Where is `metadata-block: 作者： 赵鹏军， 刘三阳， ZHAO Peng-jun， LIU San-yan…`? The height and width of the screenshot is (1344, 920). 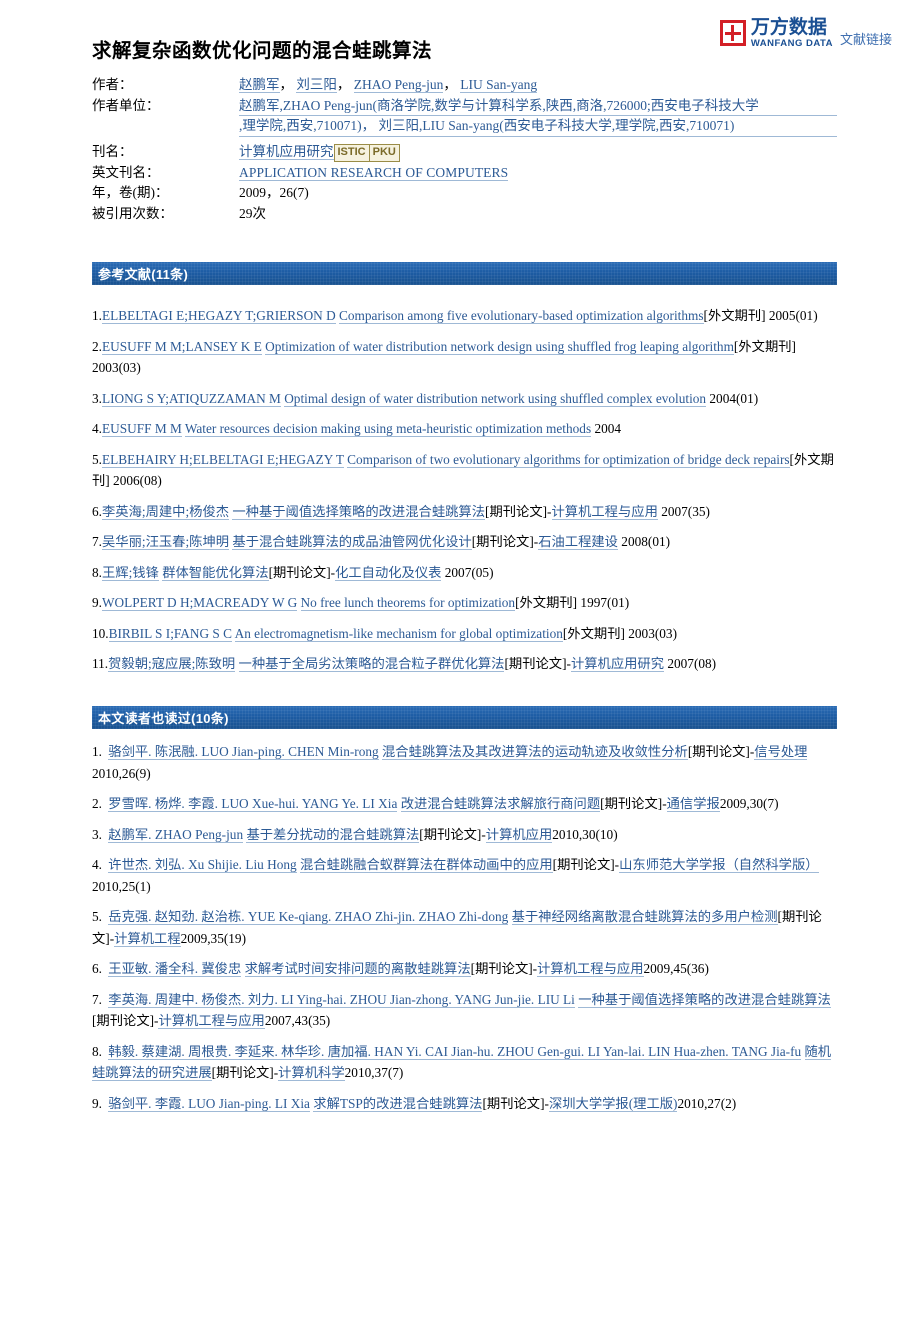
metadata-block: 作者： 赵鹏军， 刘三阳， ZHAO Peng-jun， LIU San-yan… is located at coordinates (464, 149).